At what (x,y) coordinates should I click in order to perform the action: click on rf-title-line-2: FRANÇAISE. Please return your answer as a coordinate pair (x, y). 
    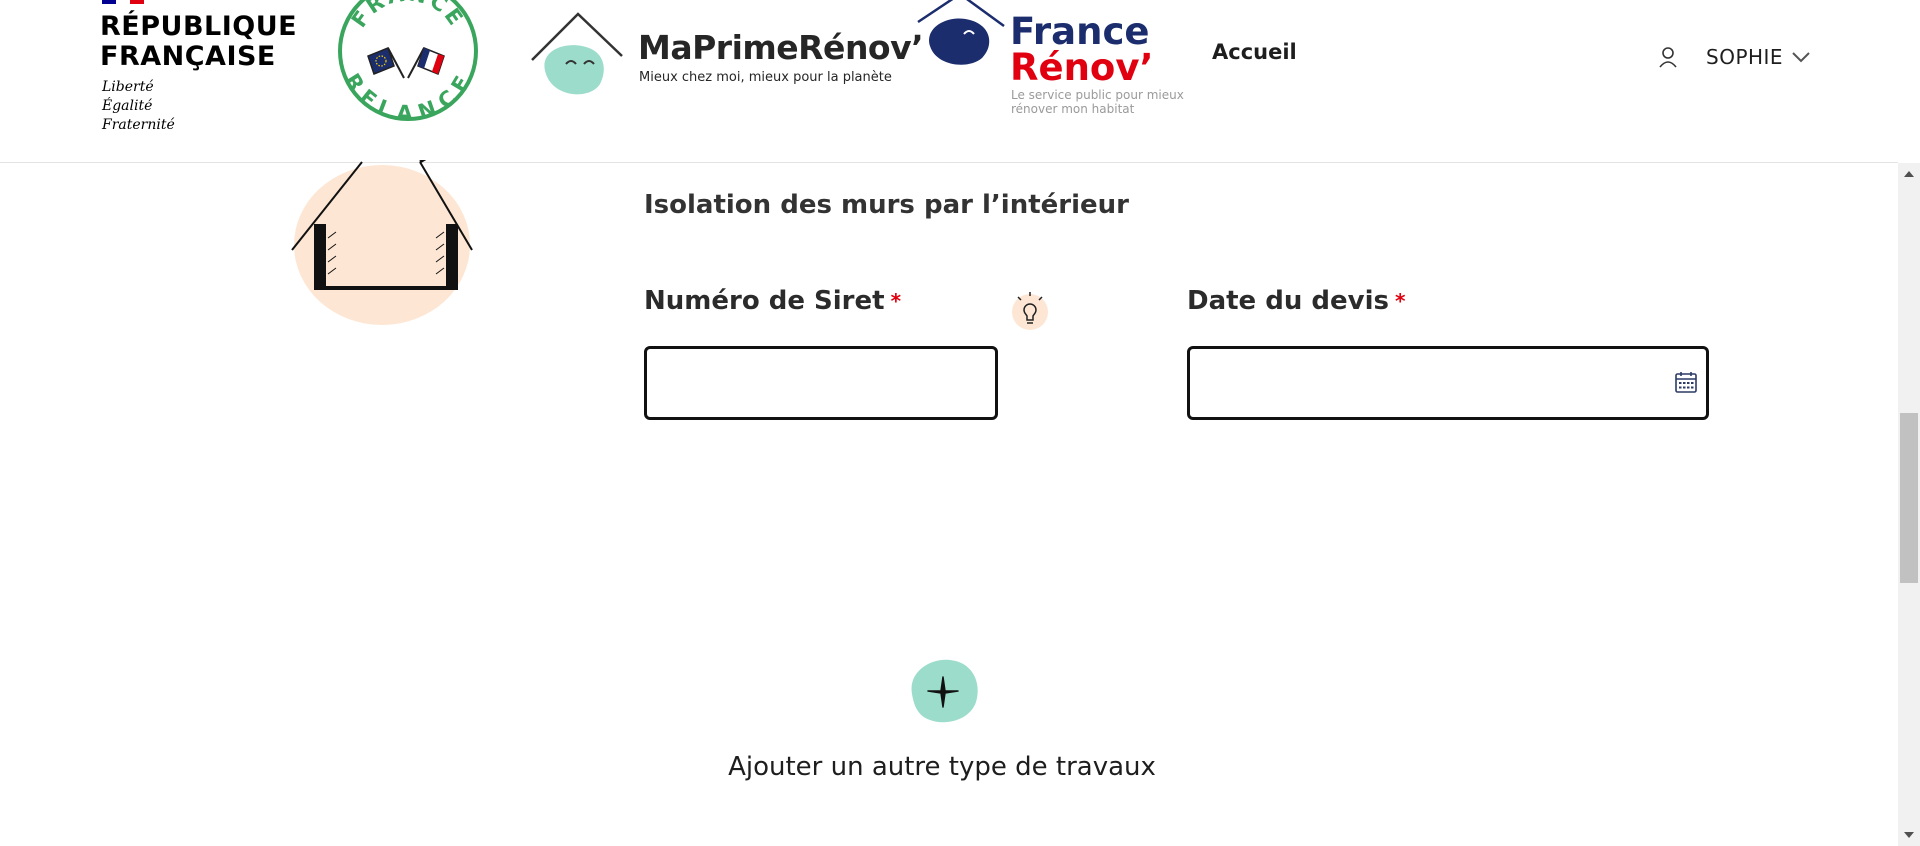
    Looking at the image, I should click on (188, 56).